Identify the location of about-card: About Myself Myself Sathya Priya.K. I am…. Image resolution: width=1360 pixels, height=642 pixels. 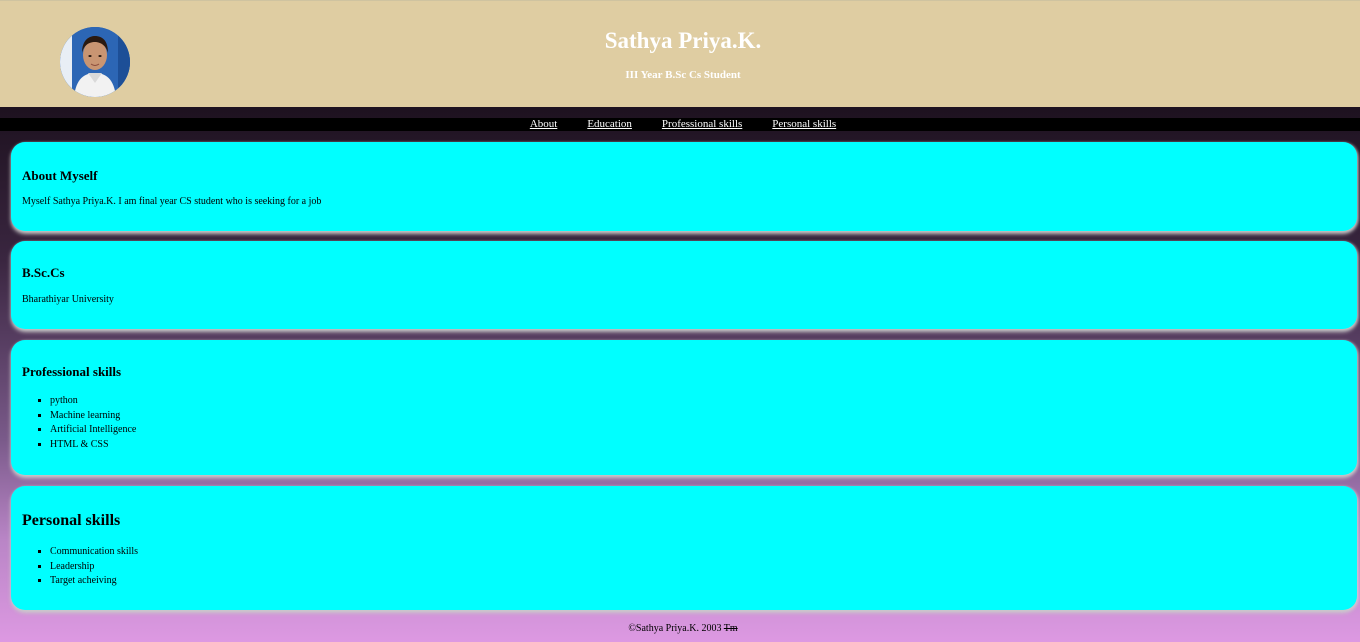
(684, 186).